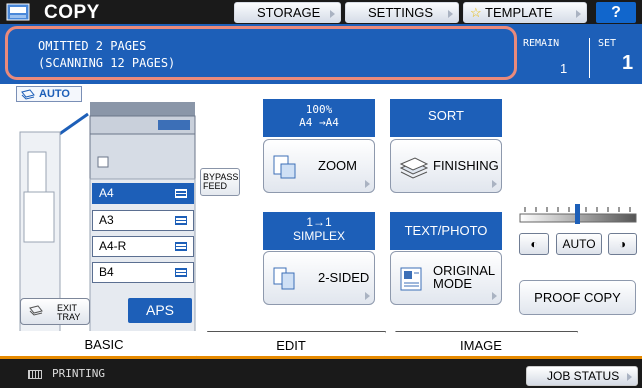 The height and width of the screenshot is (388, 642). I want to click on proof-copy-button: PROOF COPY, so click(577, 297).